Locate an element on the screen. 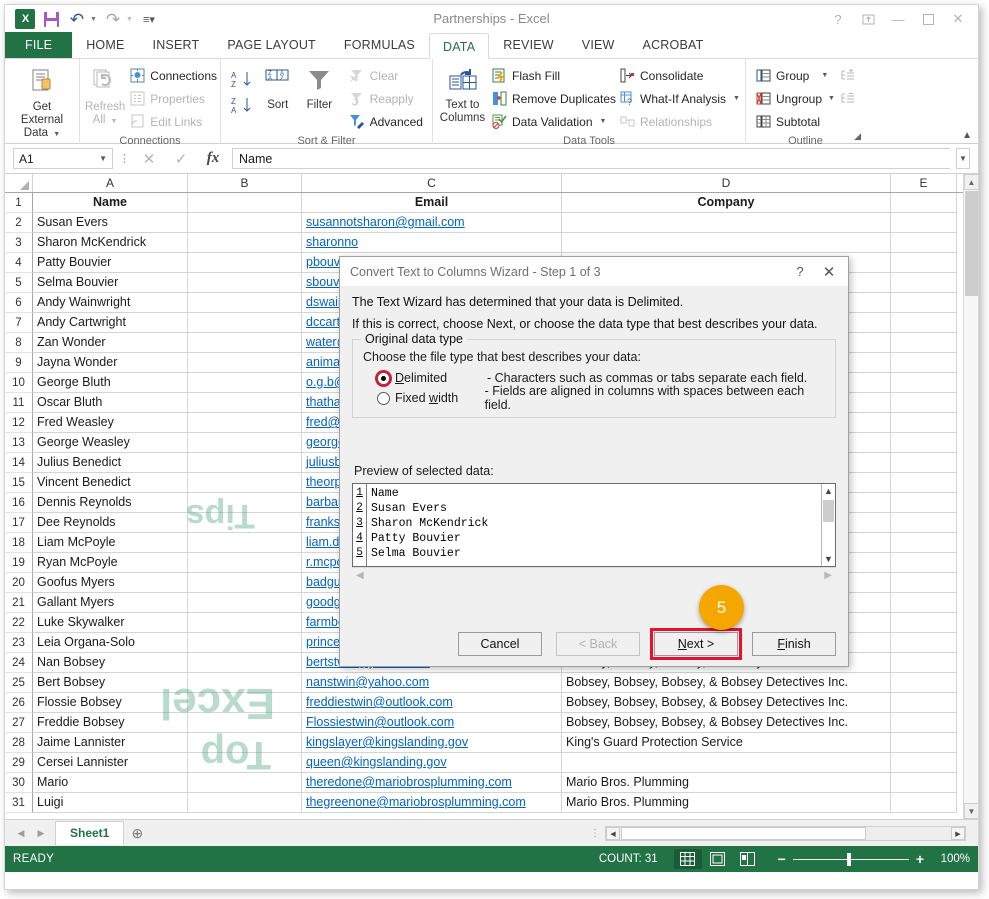  what-if-analysis-button: ? What-If Analysis ▼ is located at coordinates (677, 98).